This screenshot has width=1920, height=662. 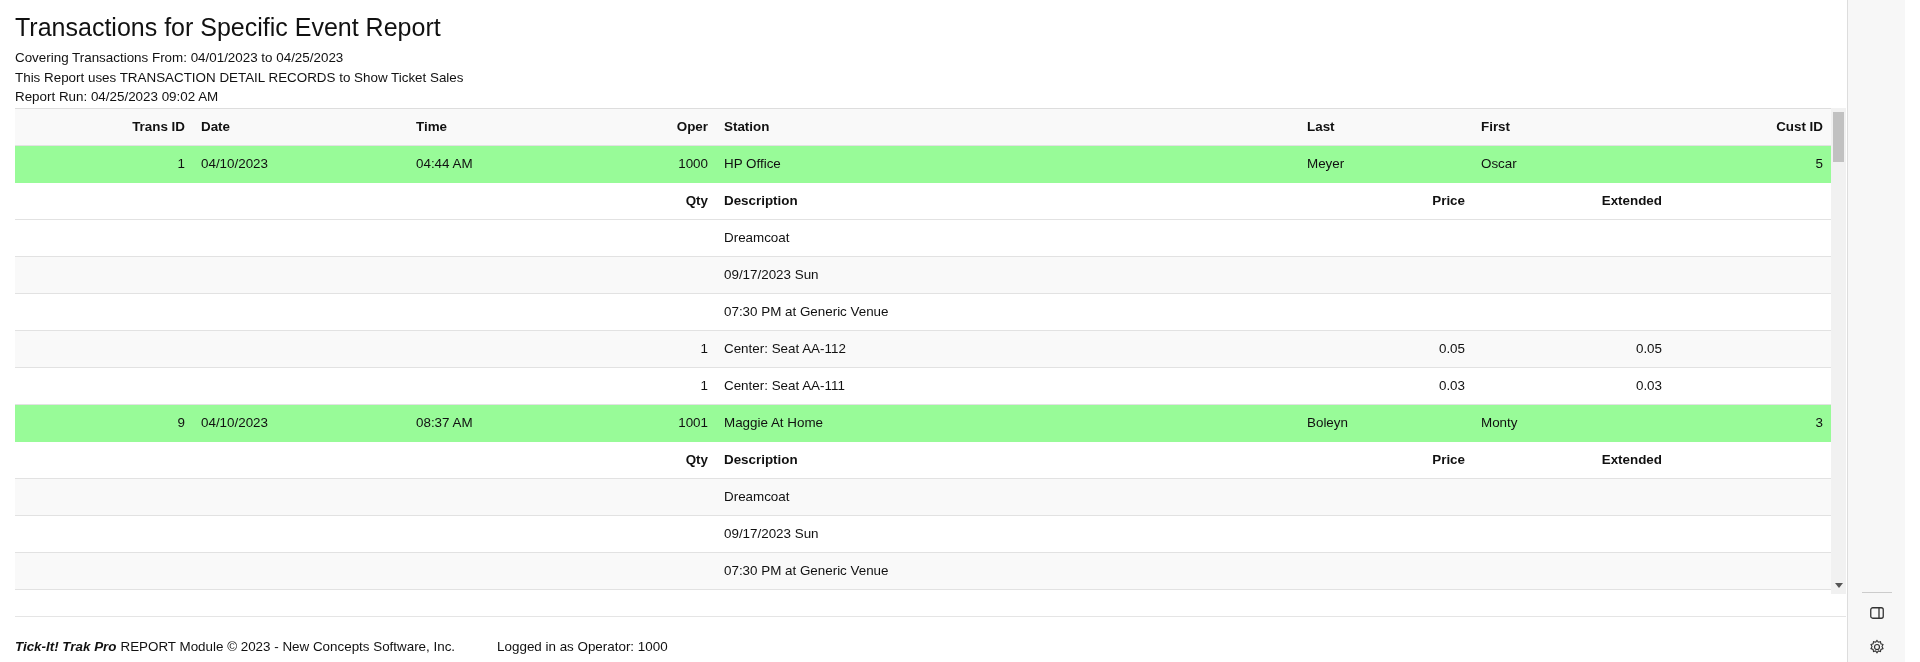 I want to click on column-header: First, so click(x=1496, y=127).